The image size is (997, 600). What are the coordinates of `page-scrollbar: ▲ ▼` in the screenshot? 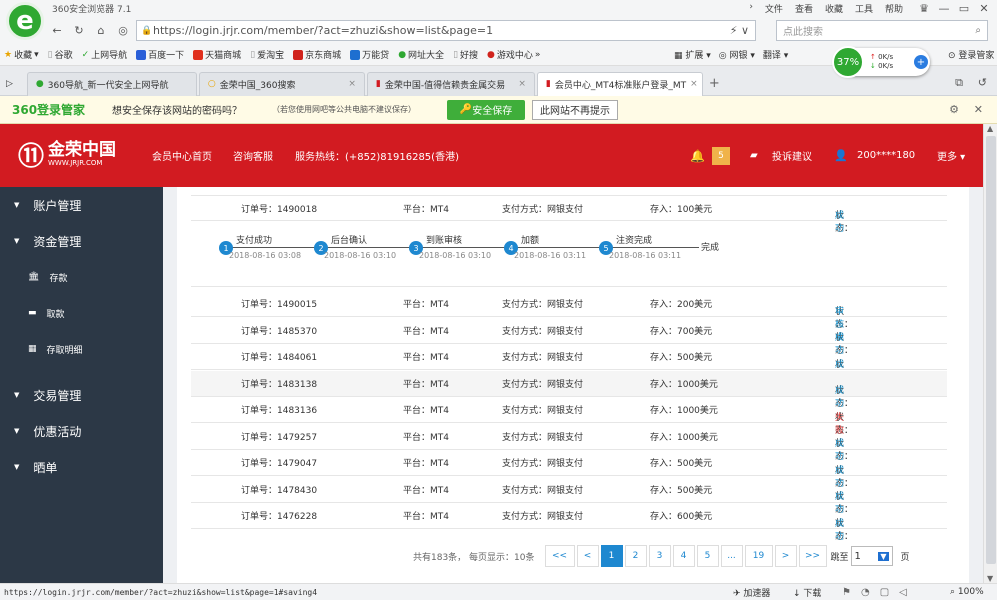 It's located at (990, 353).